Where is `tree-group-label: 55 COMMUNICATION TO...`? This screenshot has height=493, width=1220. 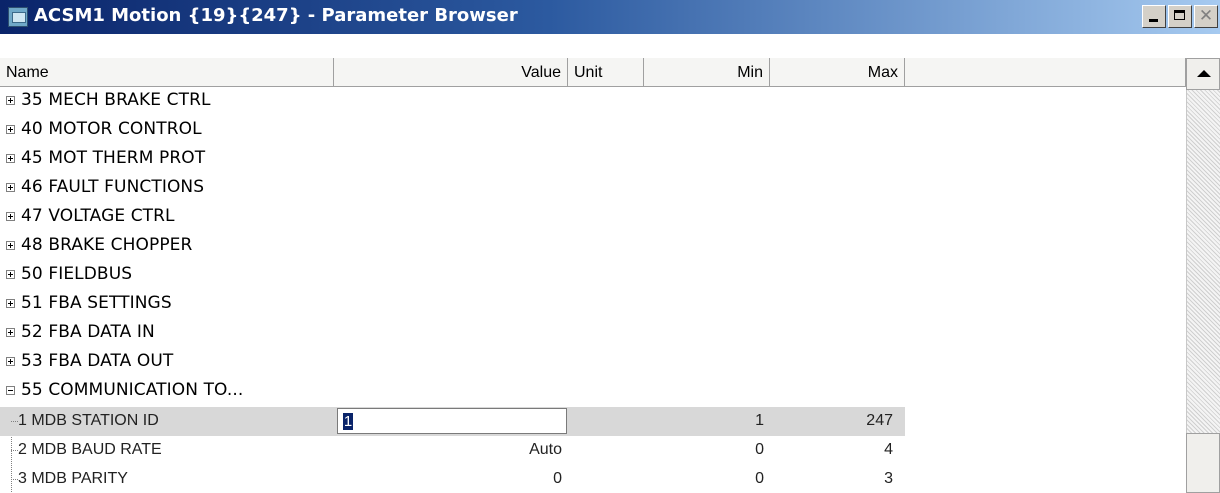
tree-group-label: 55 COMMUNICATION TO... is located at coordinates (132, 390).